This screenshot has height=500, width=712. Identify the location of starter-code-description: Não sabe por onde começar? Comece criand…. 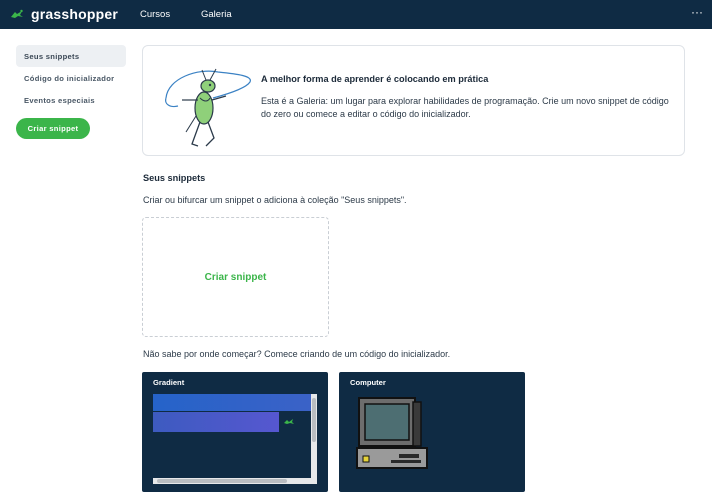
(297, 354).